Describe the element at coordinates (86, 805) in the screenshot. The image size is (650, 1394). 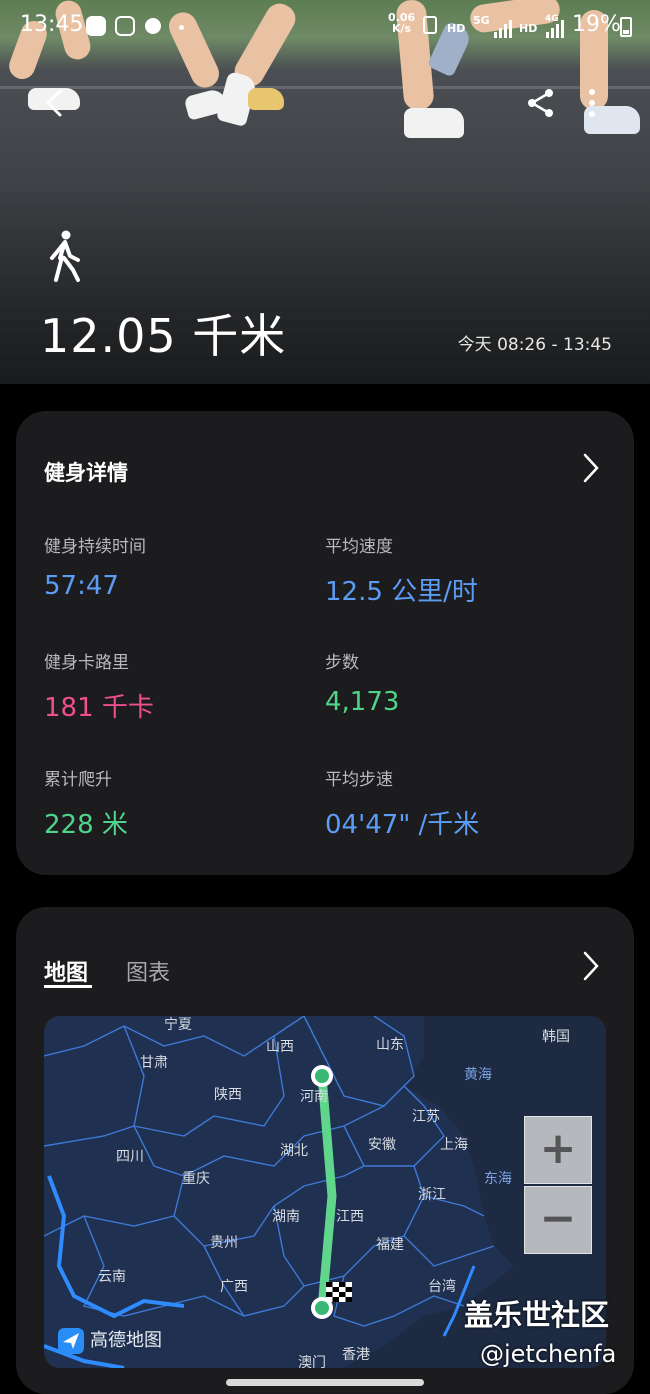
I see `stat-elevation-gain: 累计爬升 228 米` at that location.